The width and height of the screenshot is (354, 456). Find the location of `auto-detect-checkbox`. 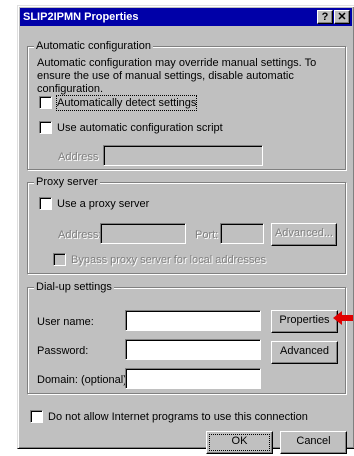

auto-detect-checkbox is located at coordinates (45, 102).